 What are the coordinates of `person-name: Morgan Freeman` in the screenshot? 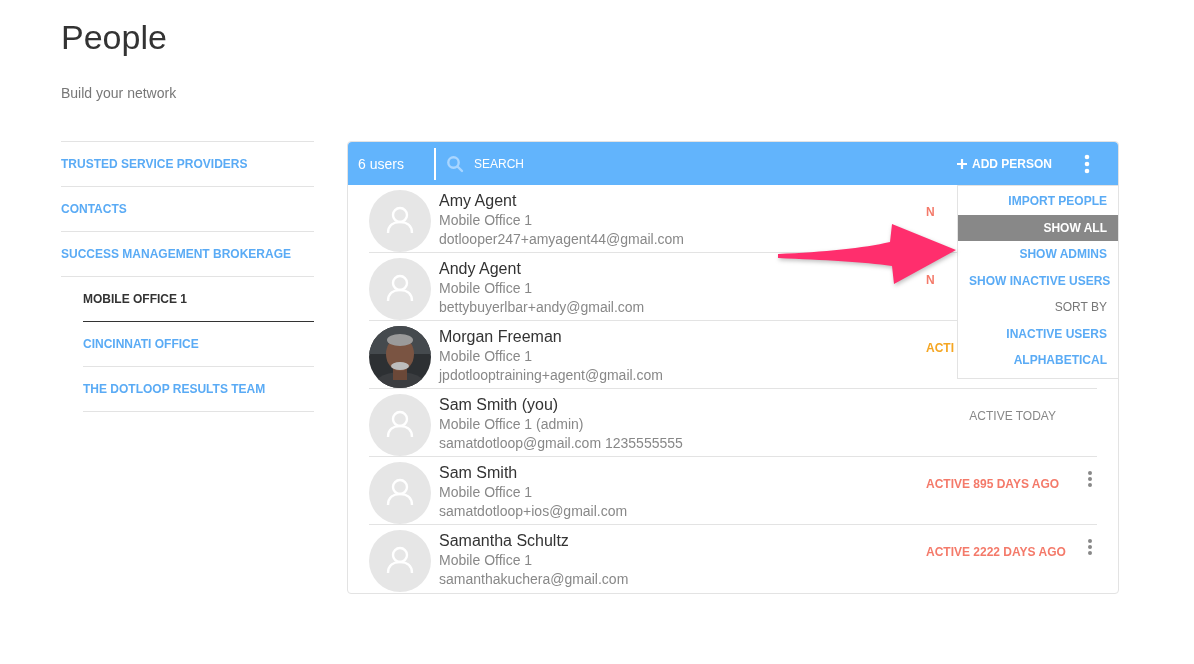 It's located at (500, 337).